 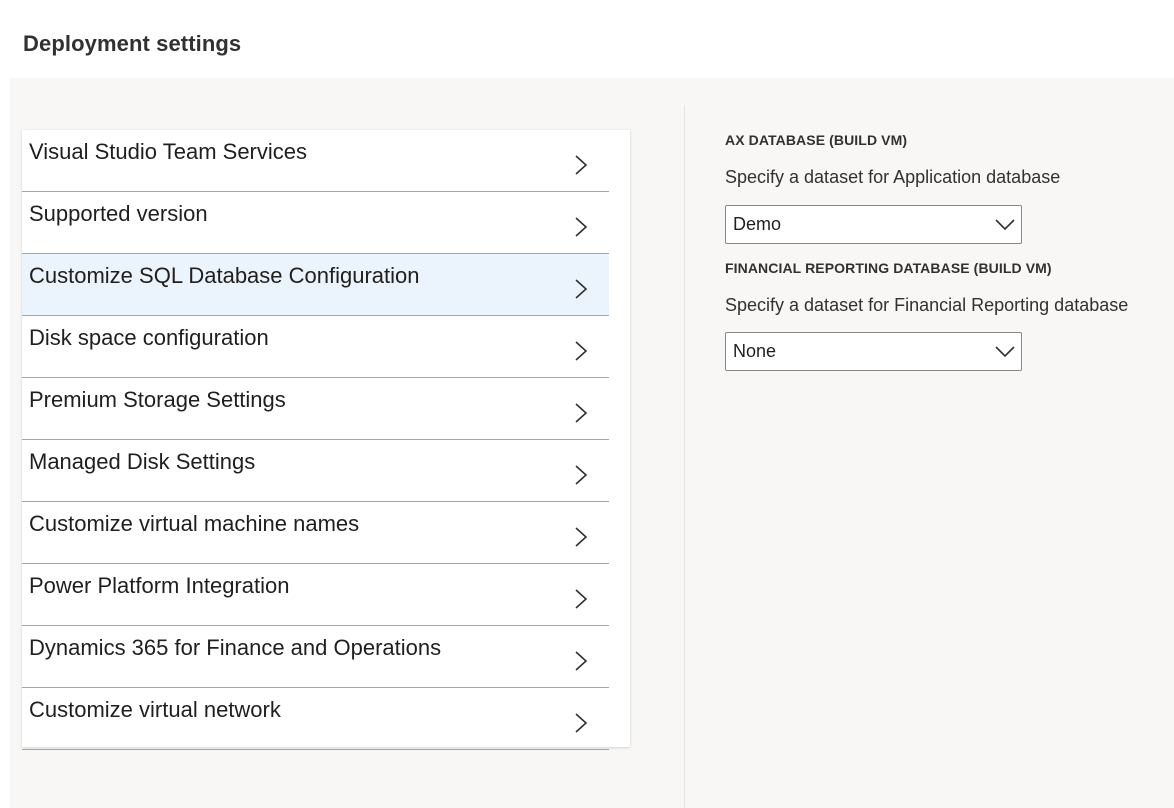 What do you see at coordinates (132, 43) in the screenshot?
I see `page-title: Deployment settings` at bounding box center [132, 43].